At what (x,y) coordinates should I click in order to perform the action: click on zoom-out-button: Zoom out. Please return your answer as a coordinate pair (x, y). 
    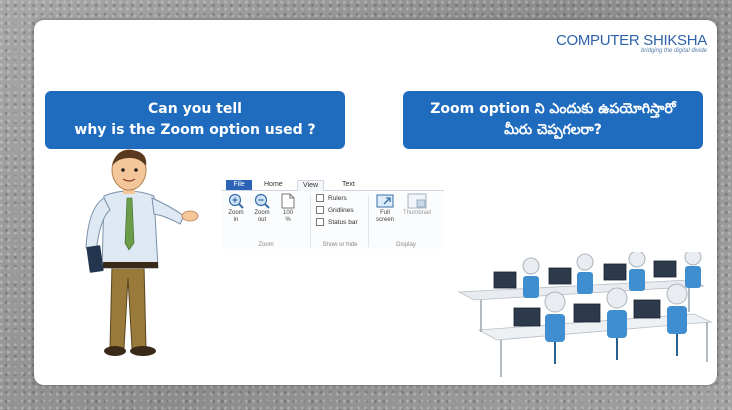
    Looking at the image, I should click on (262, 208).